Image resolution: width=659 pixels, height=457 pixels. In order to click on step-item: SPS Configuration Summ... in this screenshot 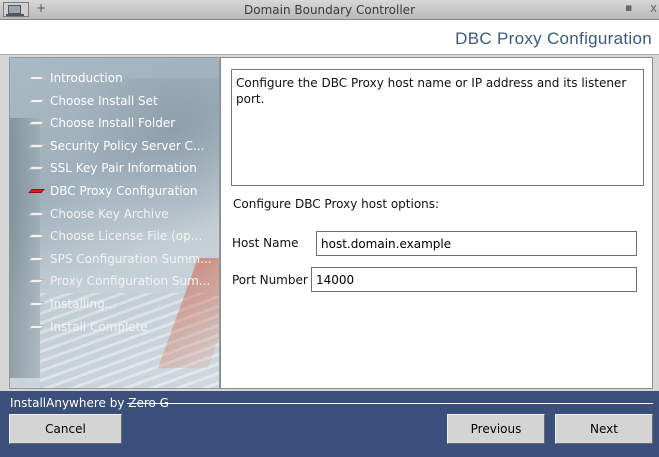, I will do `click(114, 262)`.